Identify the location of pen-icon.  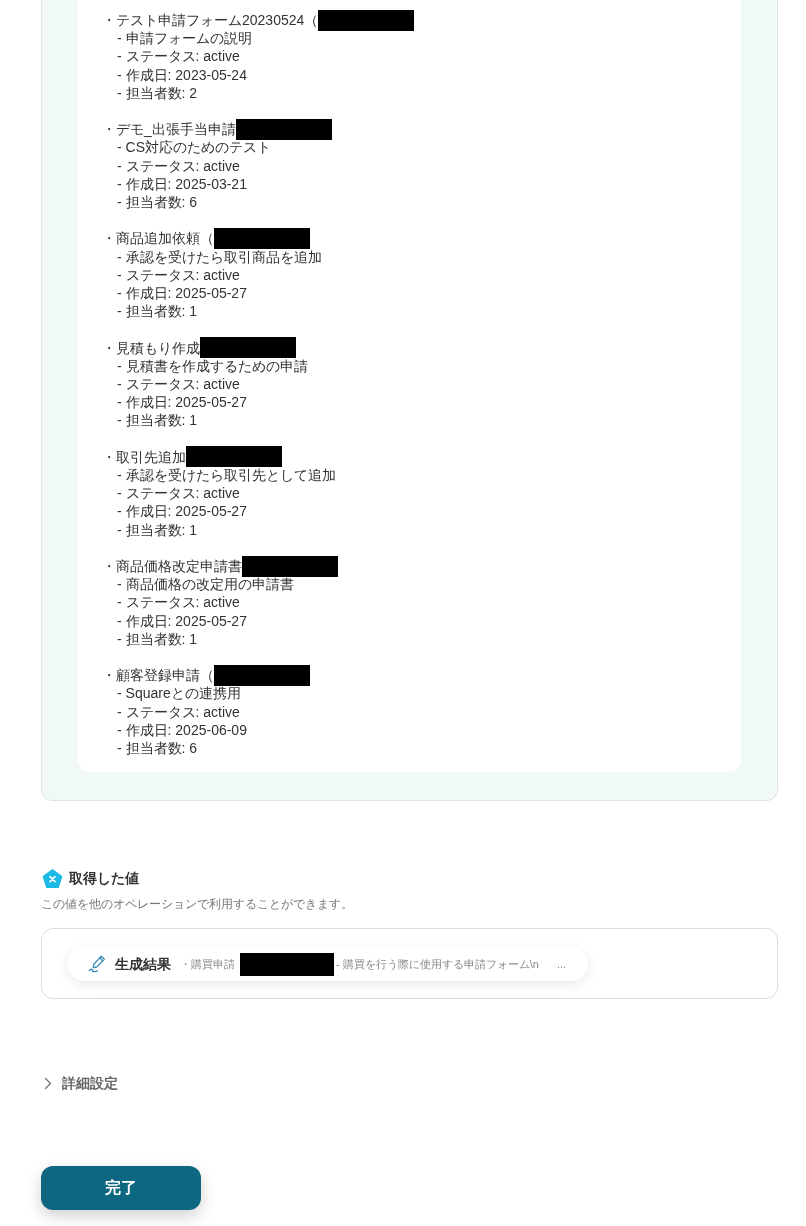
(97, 964).